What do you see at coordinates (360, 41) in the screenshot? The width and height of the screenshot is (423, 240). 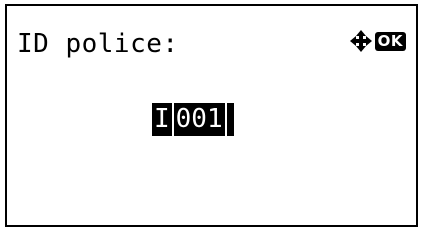 I see `four-way-arrow-icon` at bounding box center [360, 41].